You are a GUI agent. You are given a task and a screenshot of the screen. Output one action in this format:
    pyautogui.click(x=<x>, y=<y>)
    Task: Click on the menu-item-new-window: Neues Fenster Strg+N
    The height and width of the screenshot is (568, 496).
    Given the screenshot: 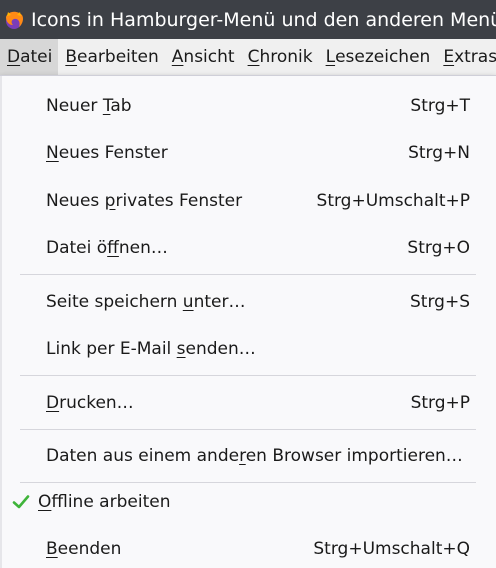 What is the action you would take?
    pyautogui.click(x=248, y=153)
    